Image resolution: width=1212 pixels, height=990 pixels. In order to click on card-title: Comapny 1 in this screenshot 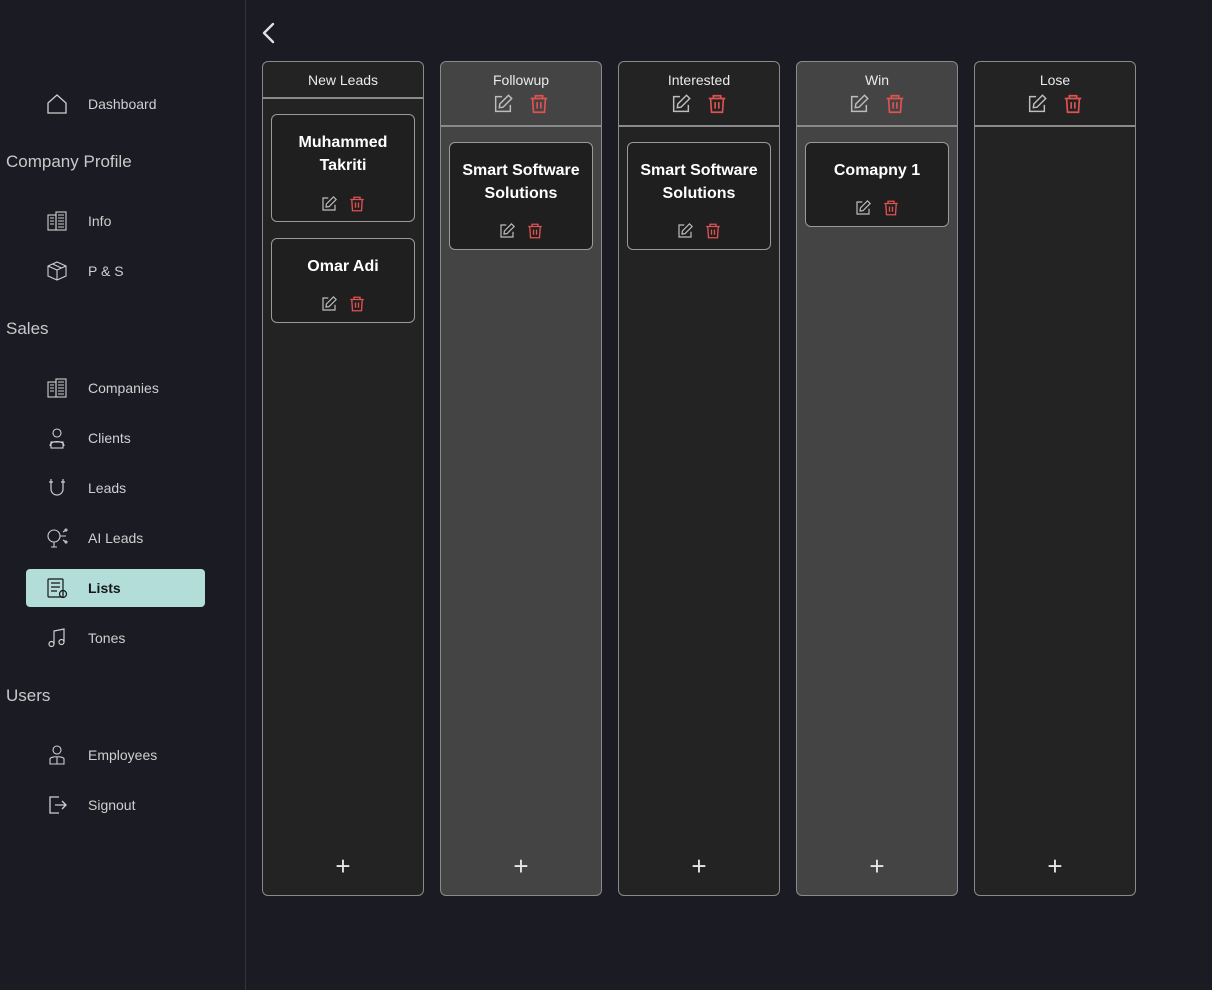, I will do `click(877, 170)`.